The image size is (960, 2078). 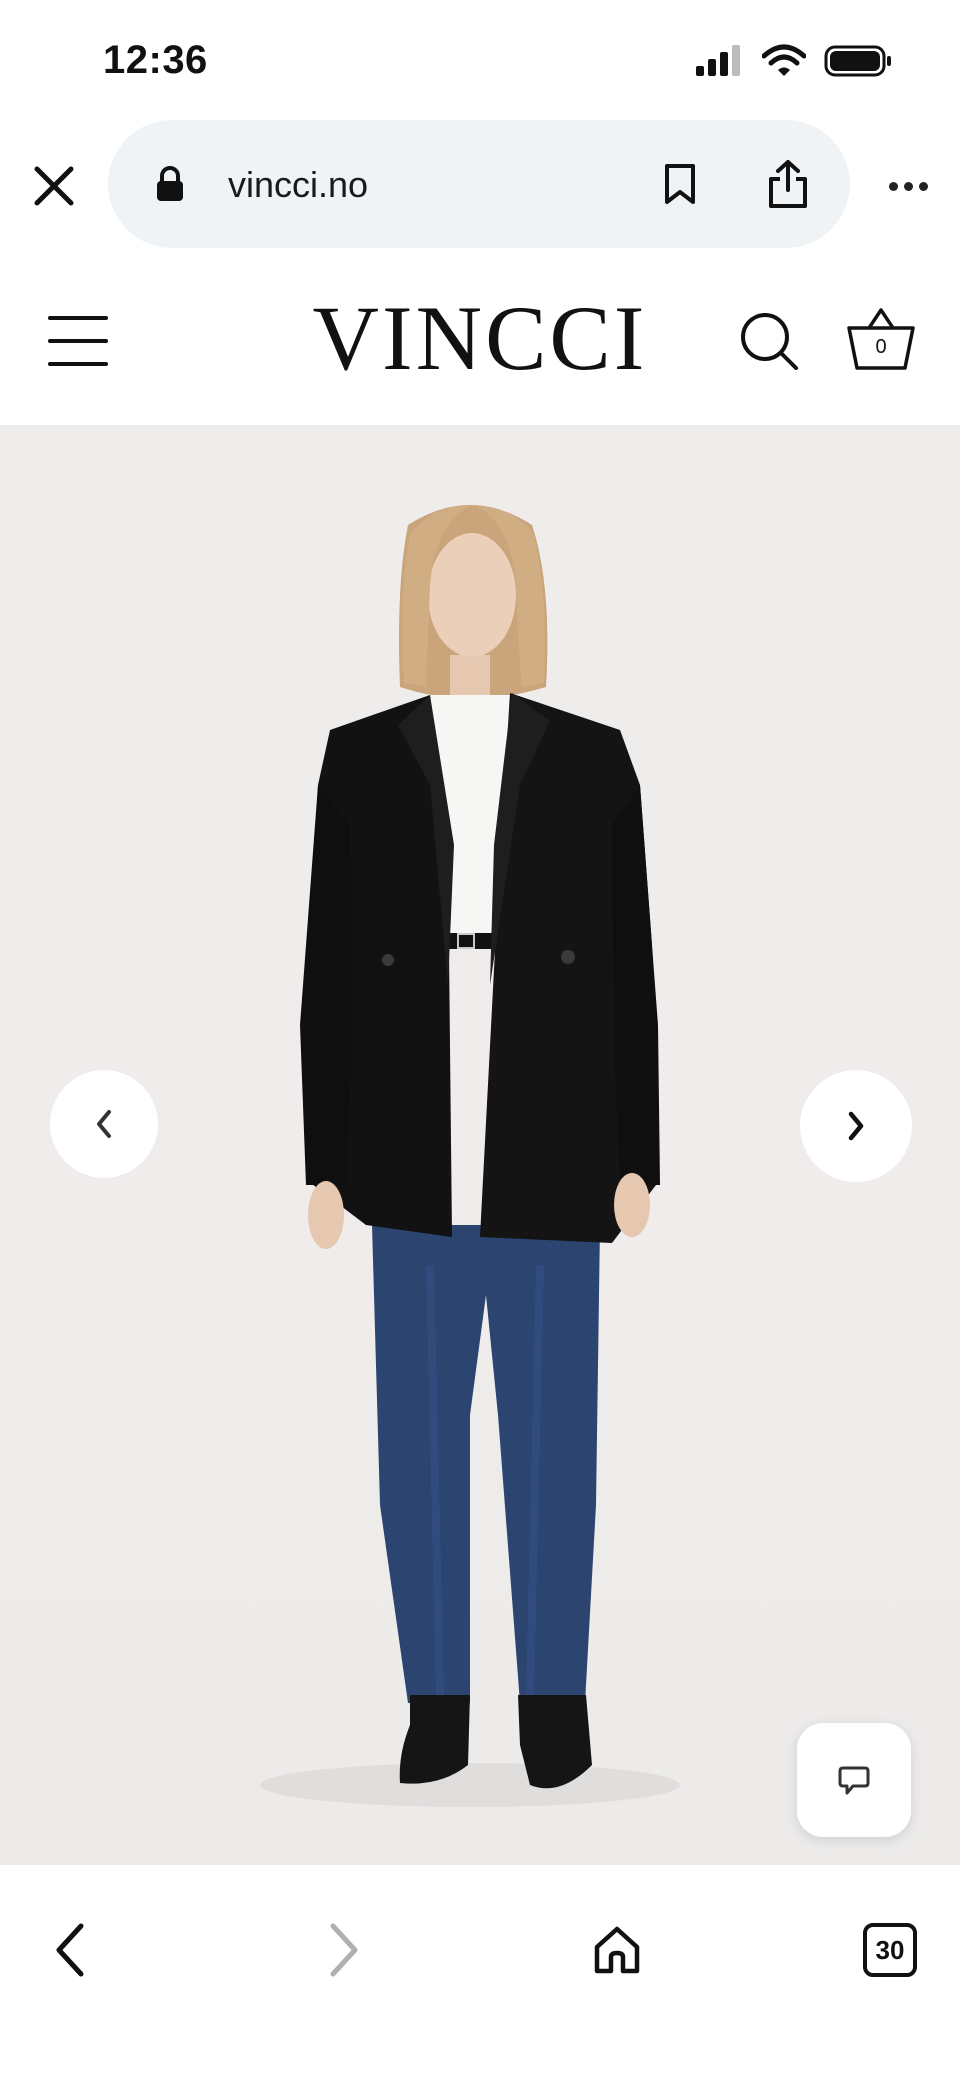 What do you see at coordinates (480, 1971) in the screenshot?
I see `browser-bottom-toolbar: 30` at bounding box center [480, 1971].